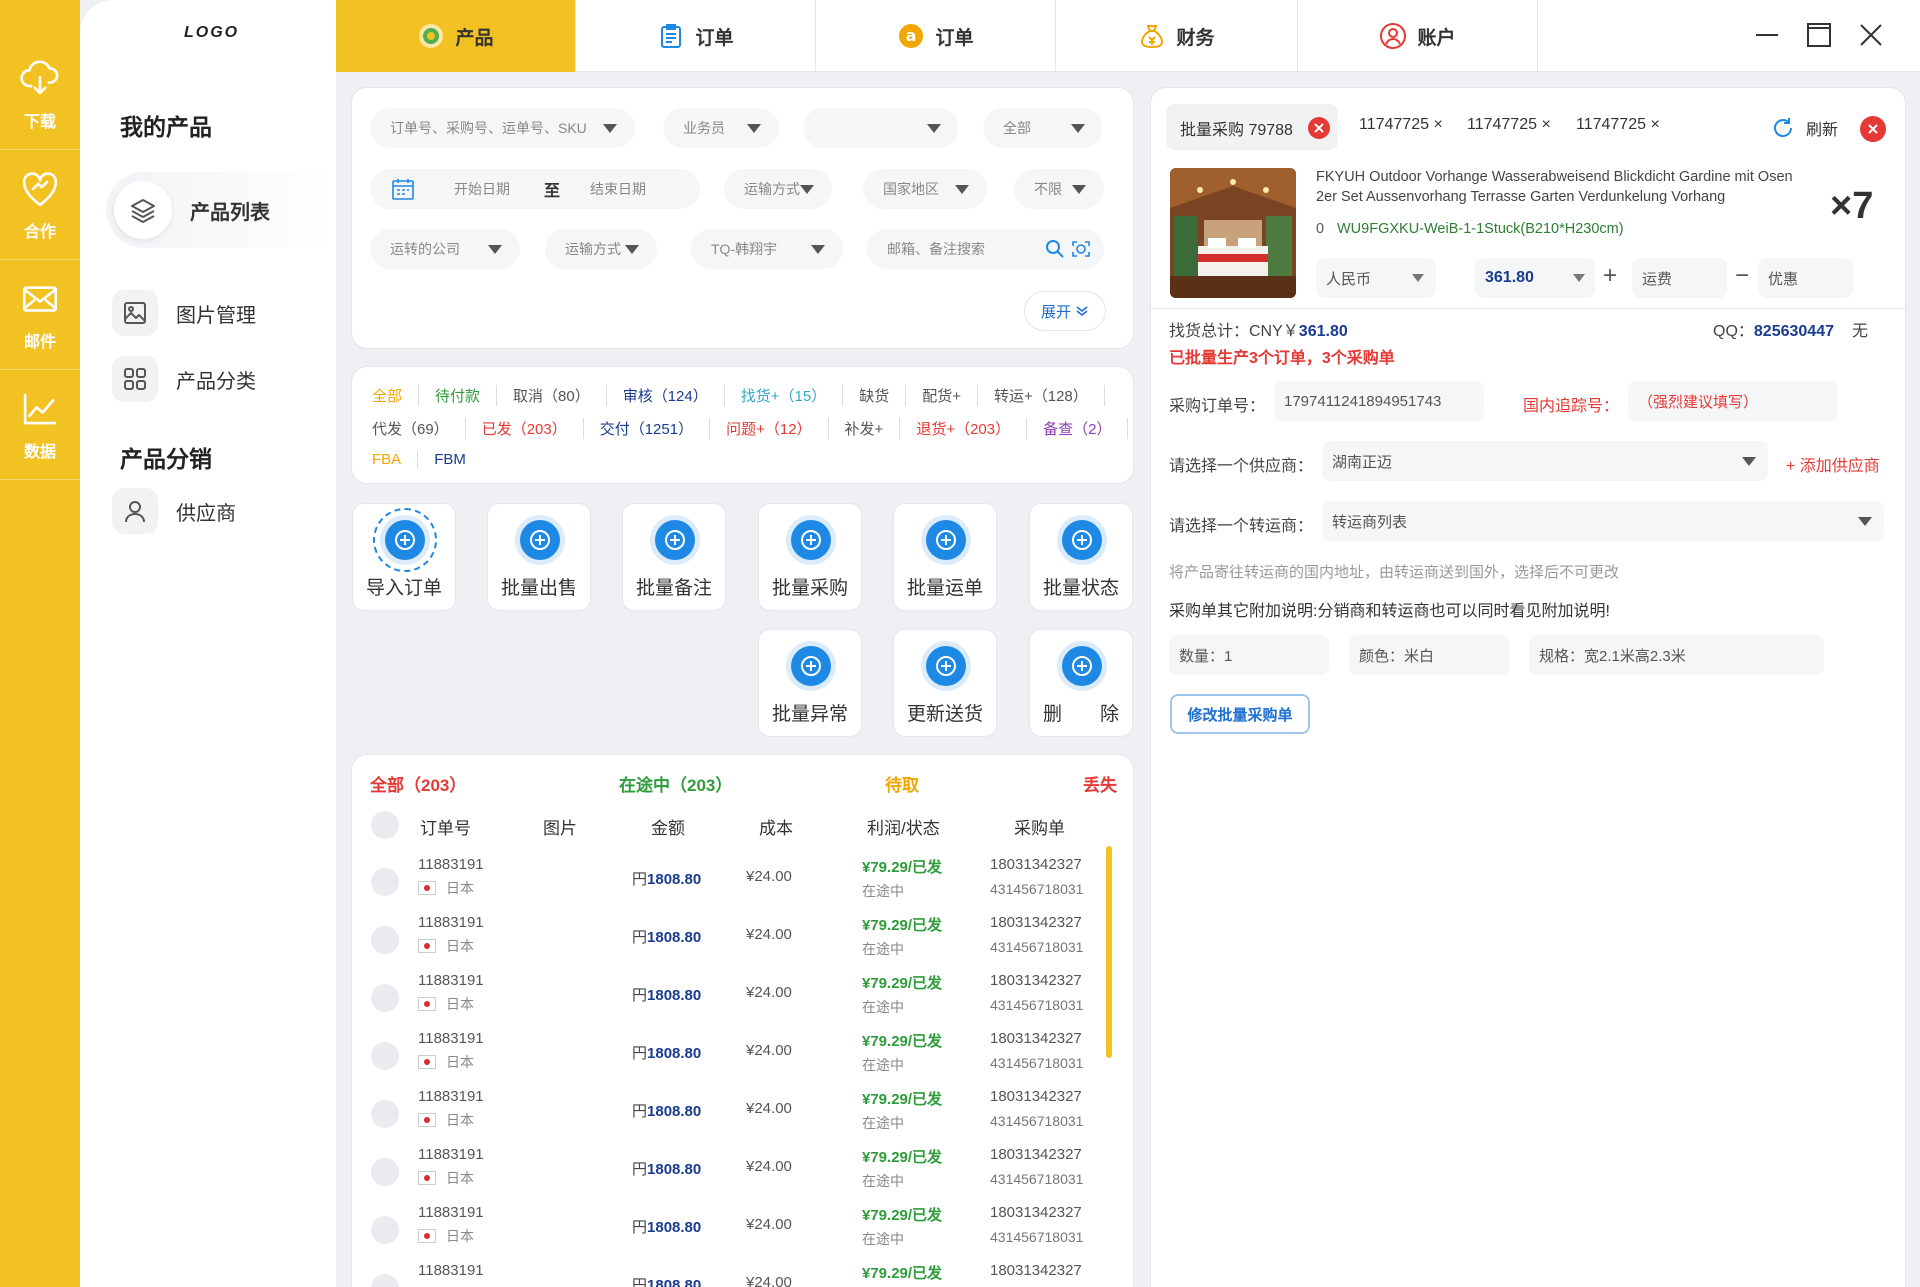  What do you see at coordinates (387, 459) in the screenshot?
I see `status-fba: FBA` at bounding box center [387, 459].